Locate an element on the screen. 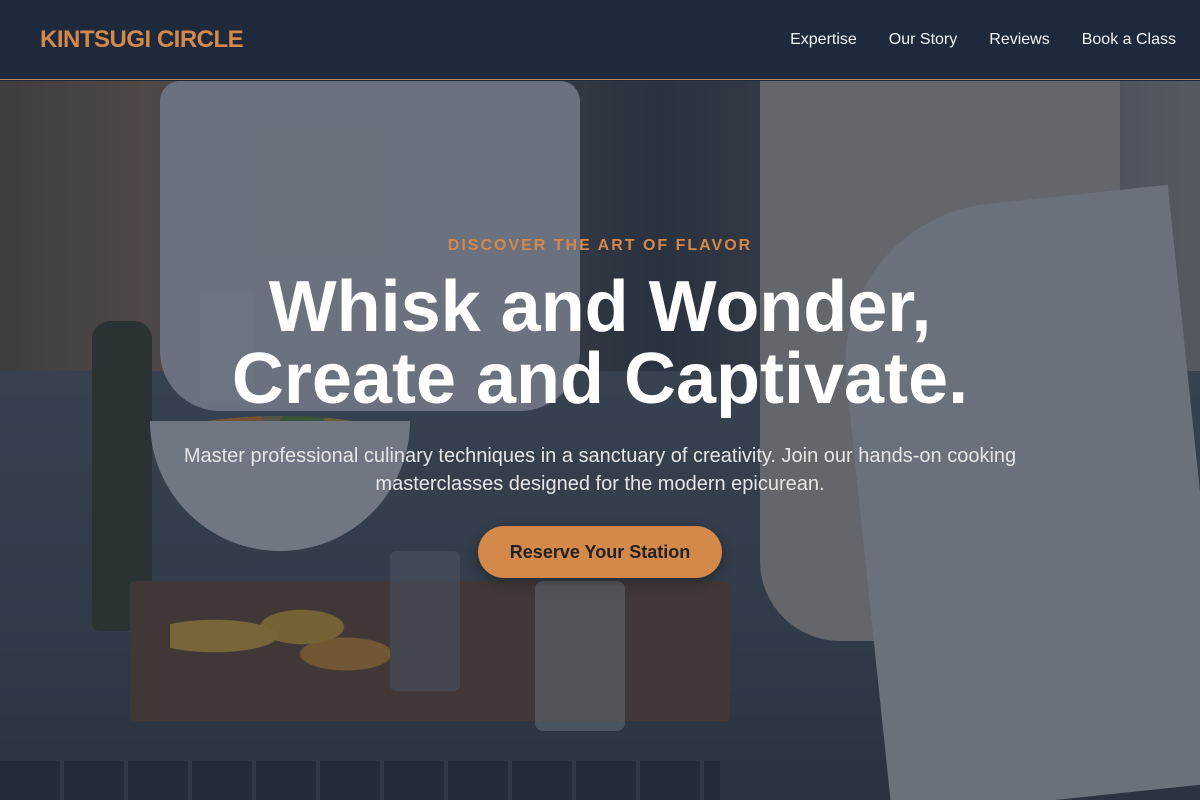 This screenshot has height=800, width=1200. nav-link-expertise: Expertise is located at coordinates (823, 40).